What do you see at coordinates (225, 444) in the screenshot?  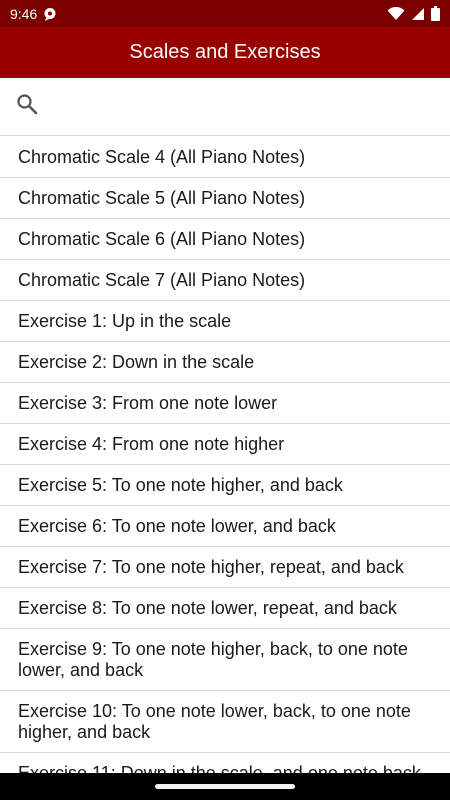 I see `list-item: Exercise 4: From one note higher` at bounding box center [225, 444].